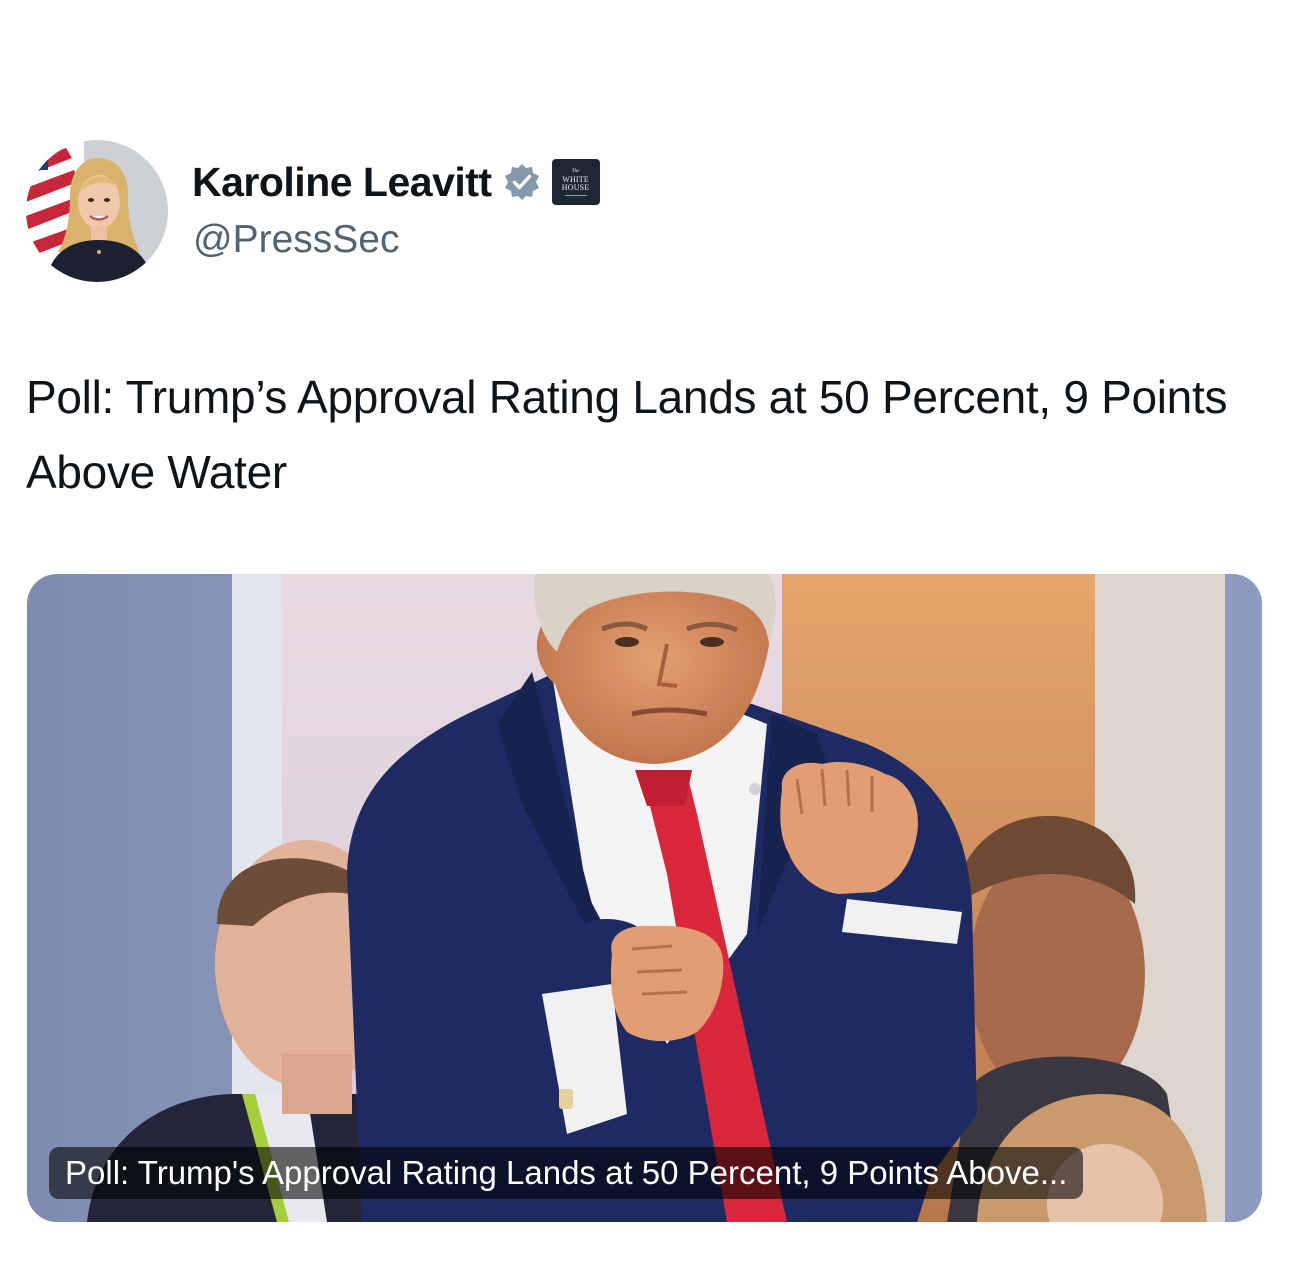 This screenshot has height=1266, width=1289. Describe the element at coordinates (575, 171) in the screenshot. I see `affiliation-badge-small-text: The` at that location.